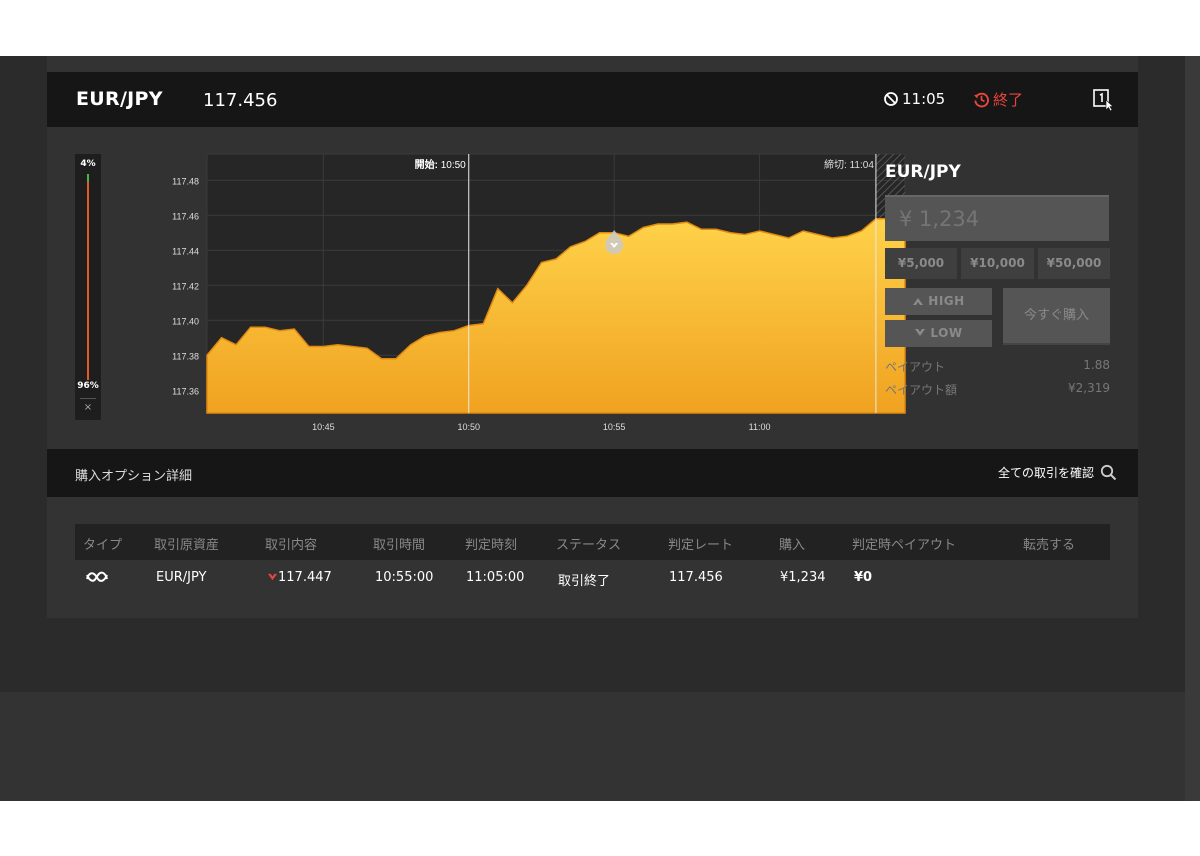 Image resolution: width=1200 pixels, height=856 pixels. Describe the element at coordinates (88, 281) in the screenshot. I see `low-ratio-fill` at that location.